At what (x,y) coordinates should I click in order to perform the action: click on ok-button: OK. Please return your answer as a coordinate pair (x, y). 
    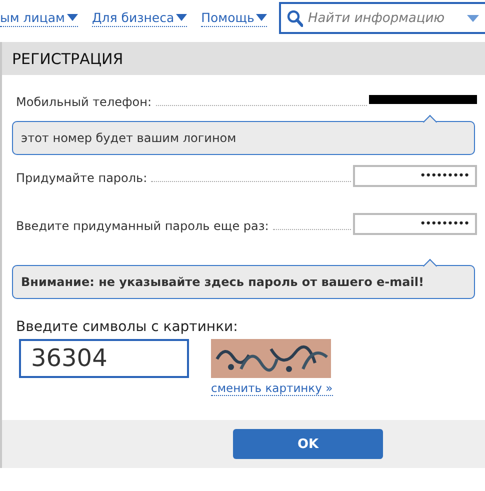
    Looking at the image, I should click on (308, 444).